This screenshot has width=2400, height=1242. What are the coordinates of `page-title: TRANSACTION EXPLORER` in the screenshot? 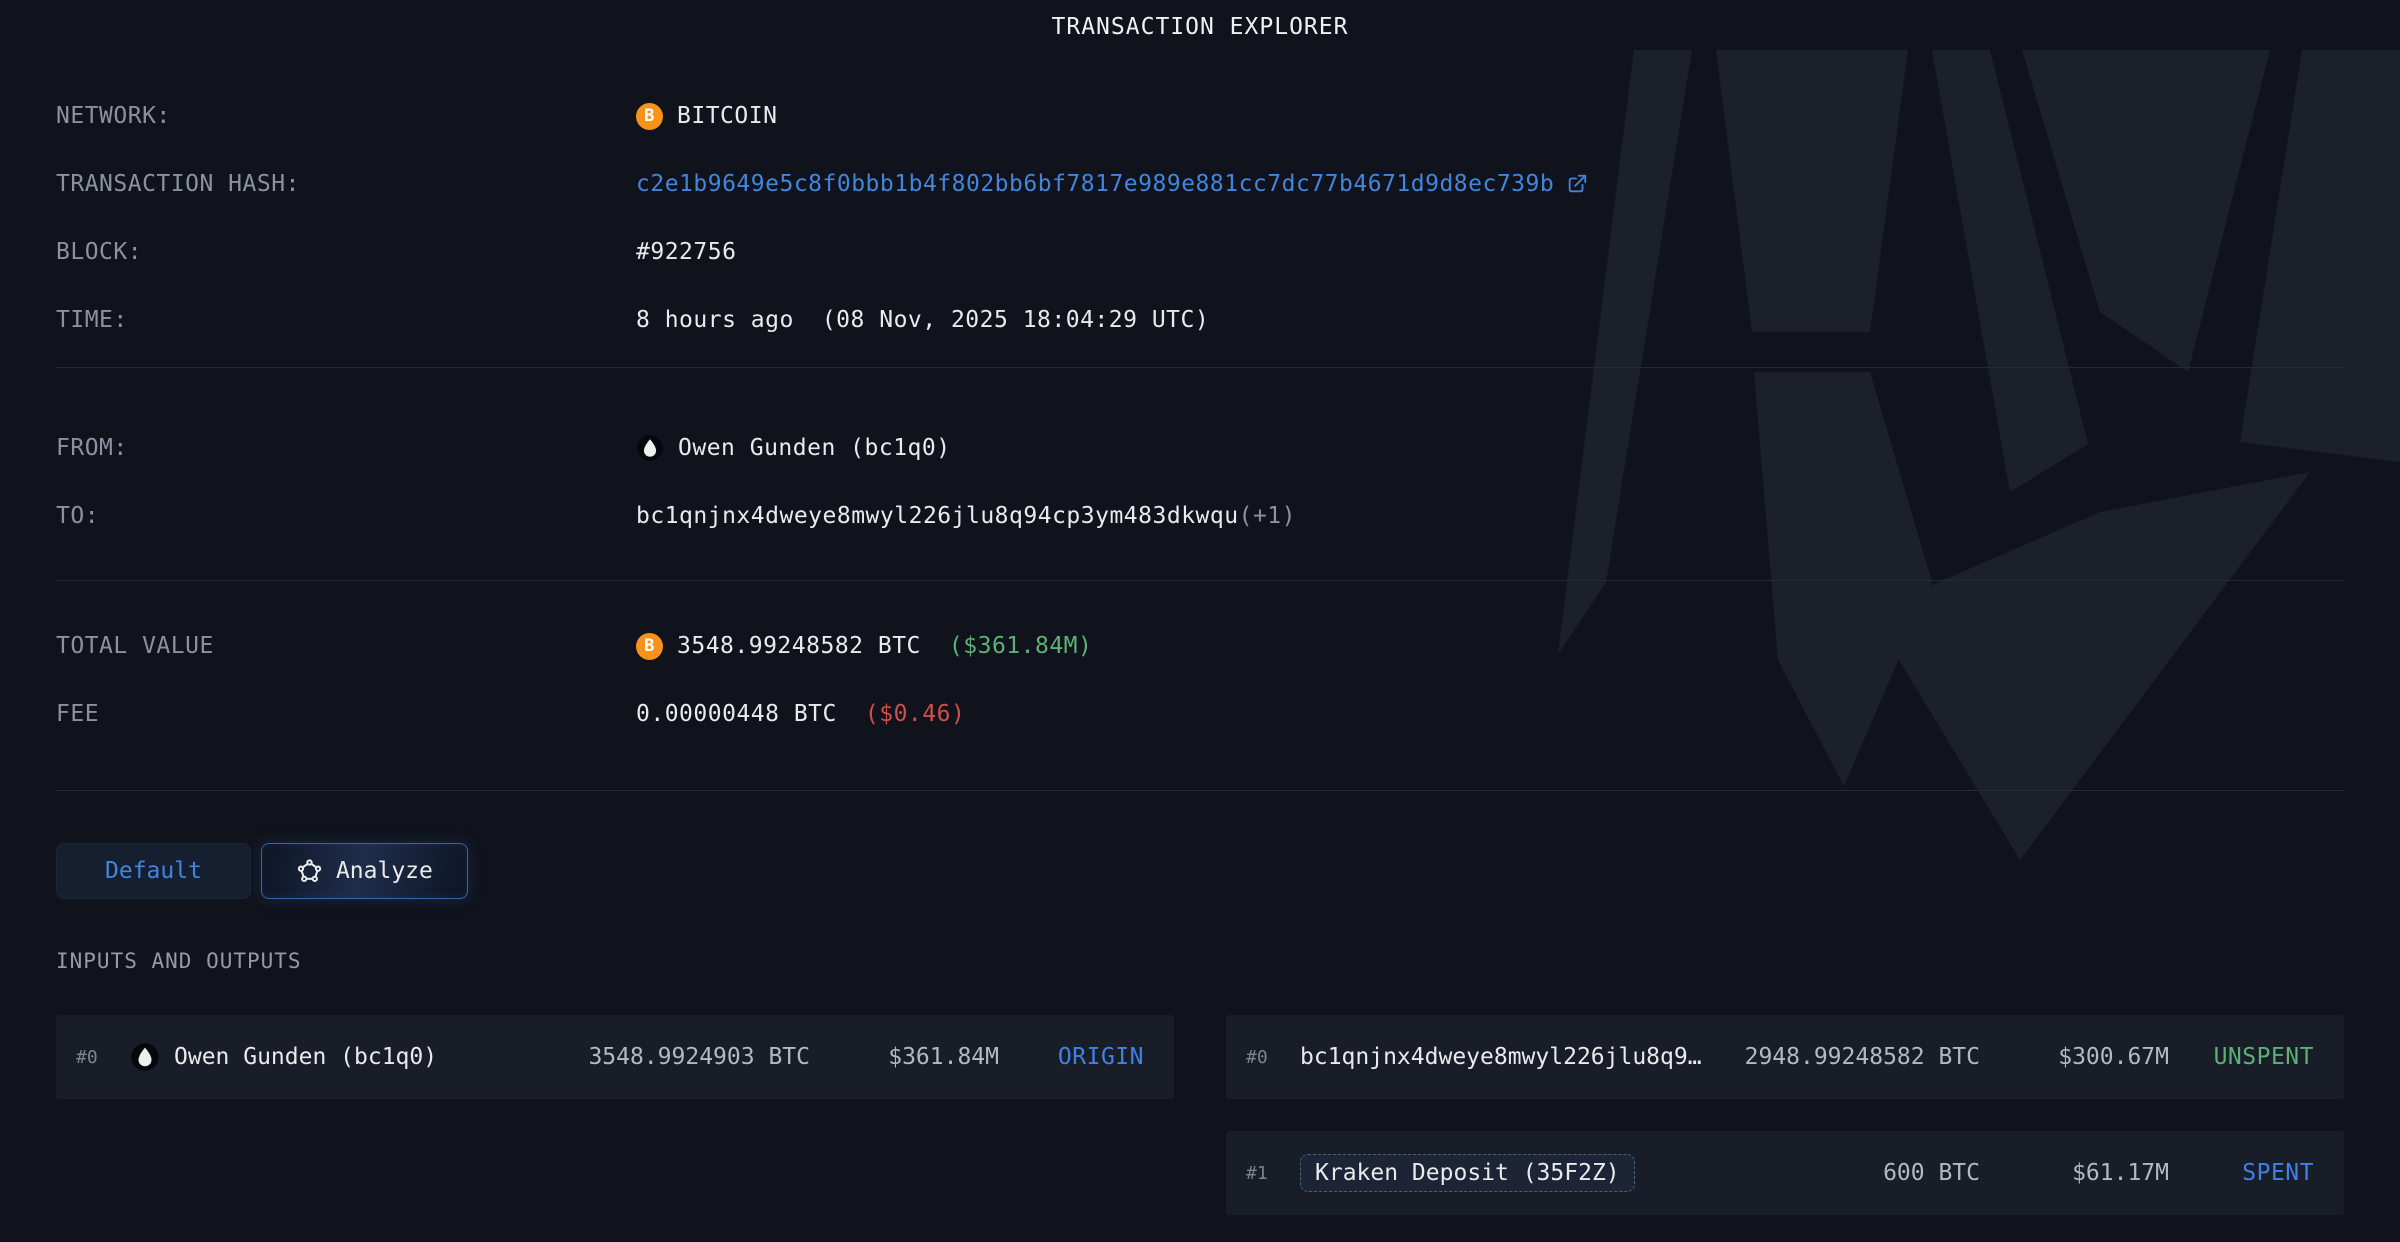 It's located at (1200, 27).